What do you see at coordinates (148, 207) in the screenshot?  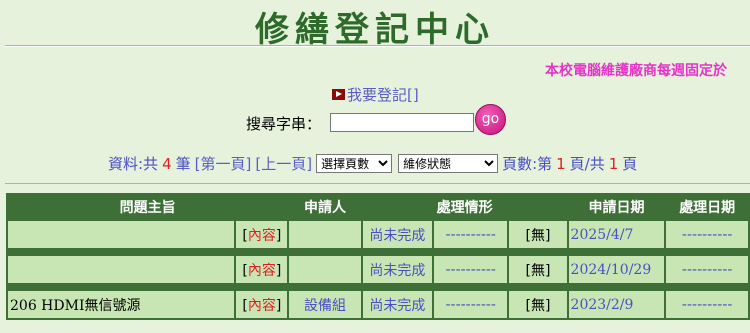 I see `header-subject: 問題主旨` at bounding box center [148, 207].